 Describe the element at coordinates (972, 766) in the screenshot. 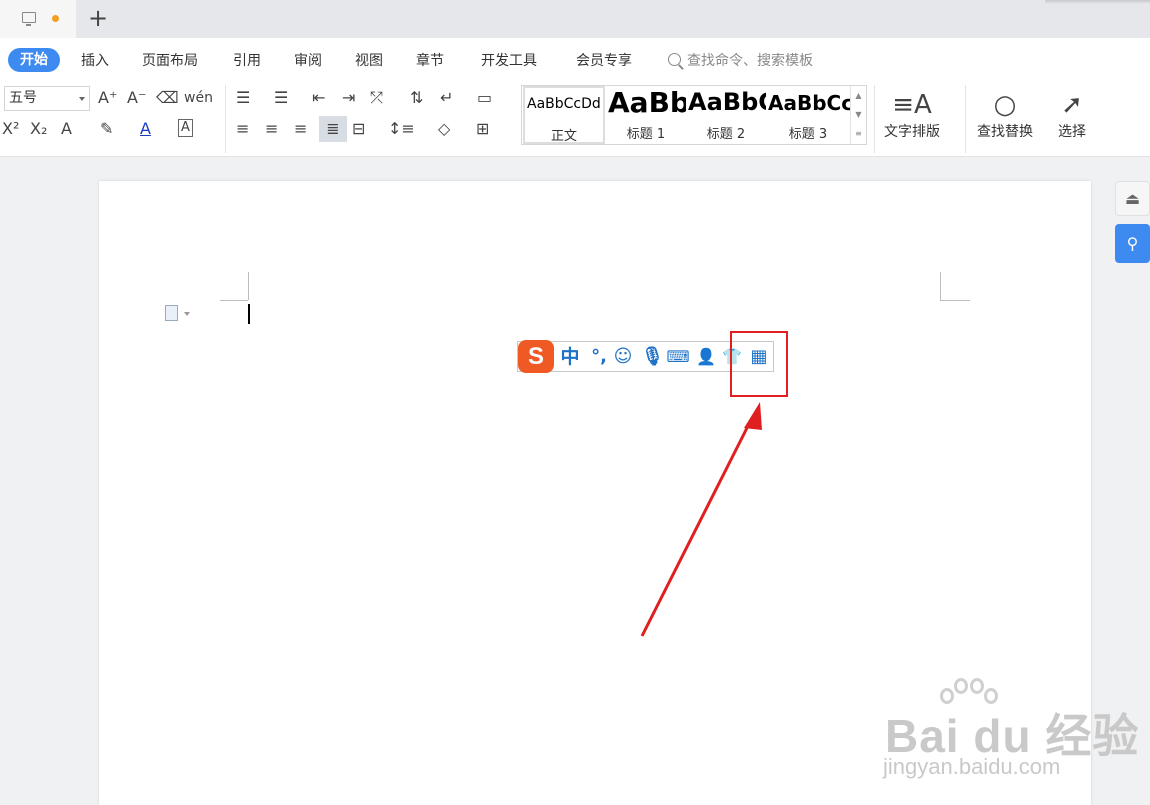

I see `watermark-url: jingyan.baidu.com` at that location.